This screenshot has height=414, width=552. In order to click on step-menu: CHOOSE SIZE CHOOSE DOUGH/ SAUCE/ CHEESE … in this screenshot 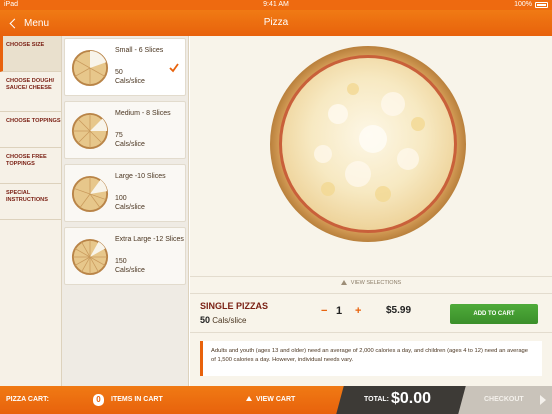, I will do `click(31, 211)`.